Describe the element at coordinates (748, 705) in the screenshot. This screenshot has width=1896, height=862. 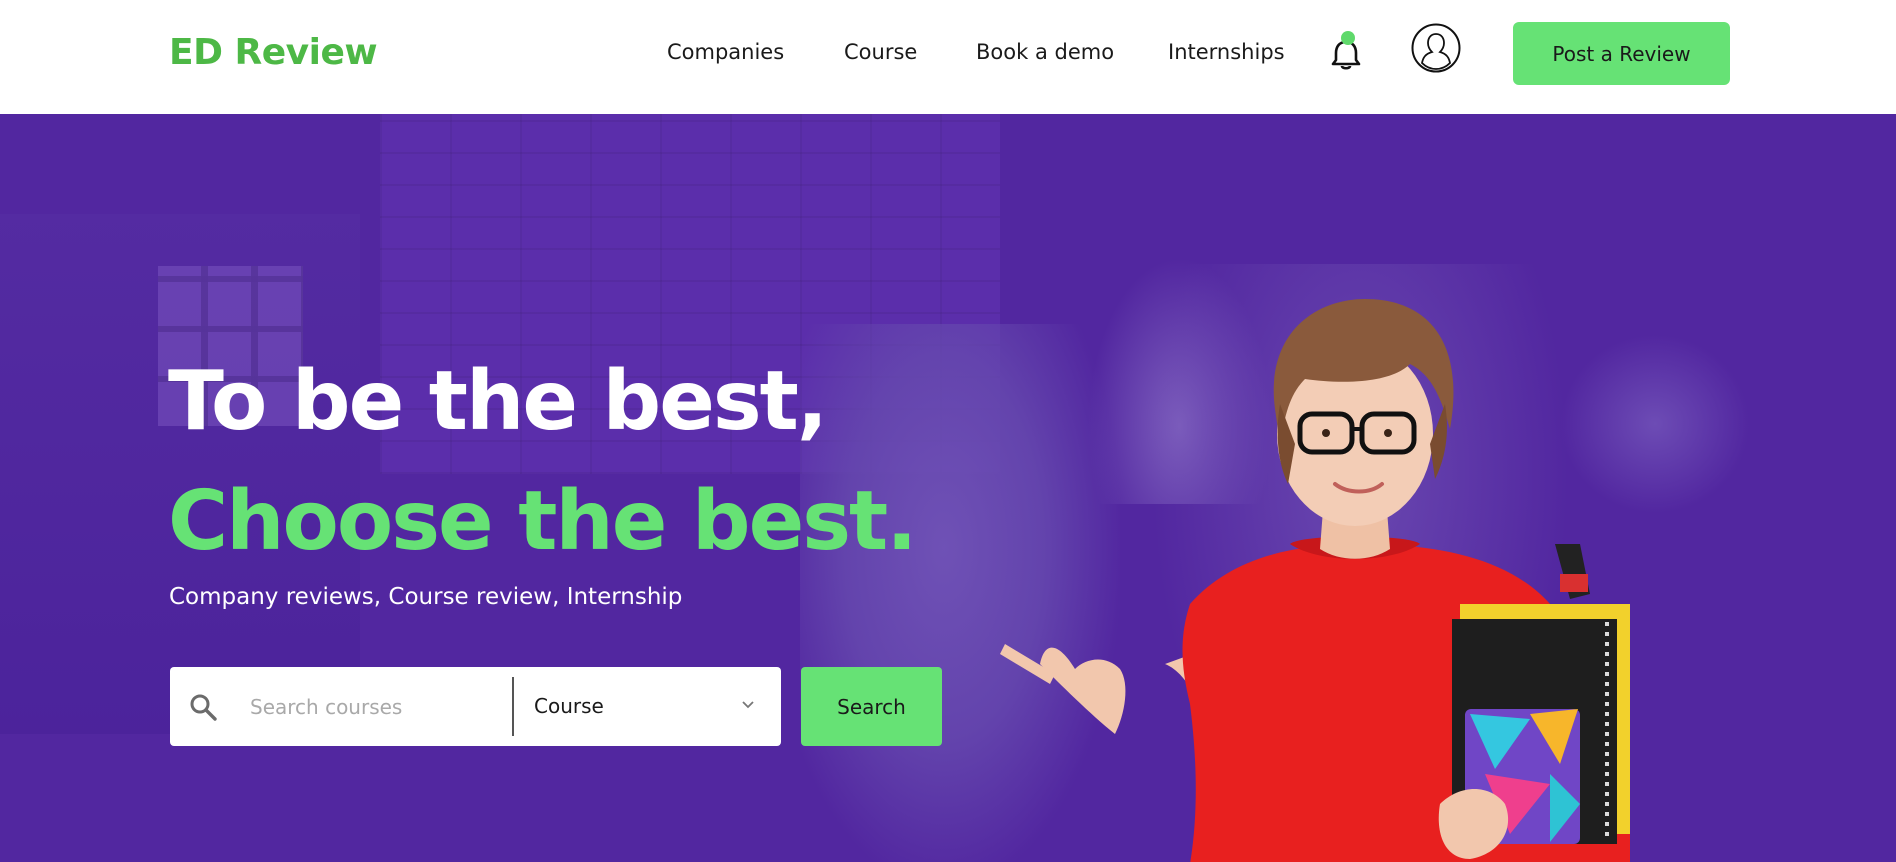
I see `chevron-down-icon` at that location.